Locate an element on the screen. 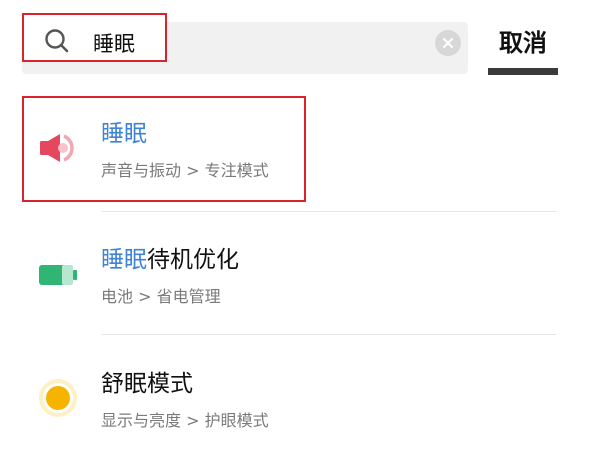  result-path: 电池 > 省电管理 is located at coordinates (161, 296).